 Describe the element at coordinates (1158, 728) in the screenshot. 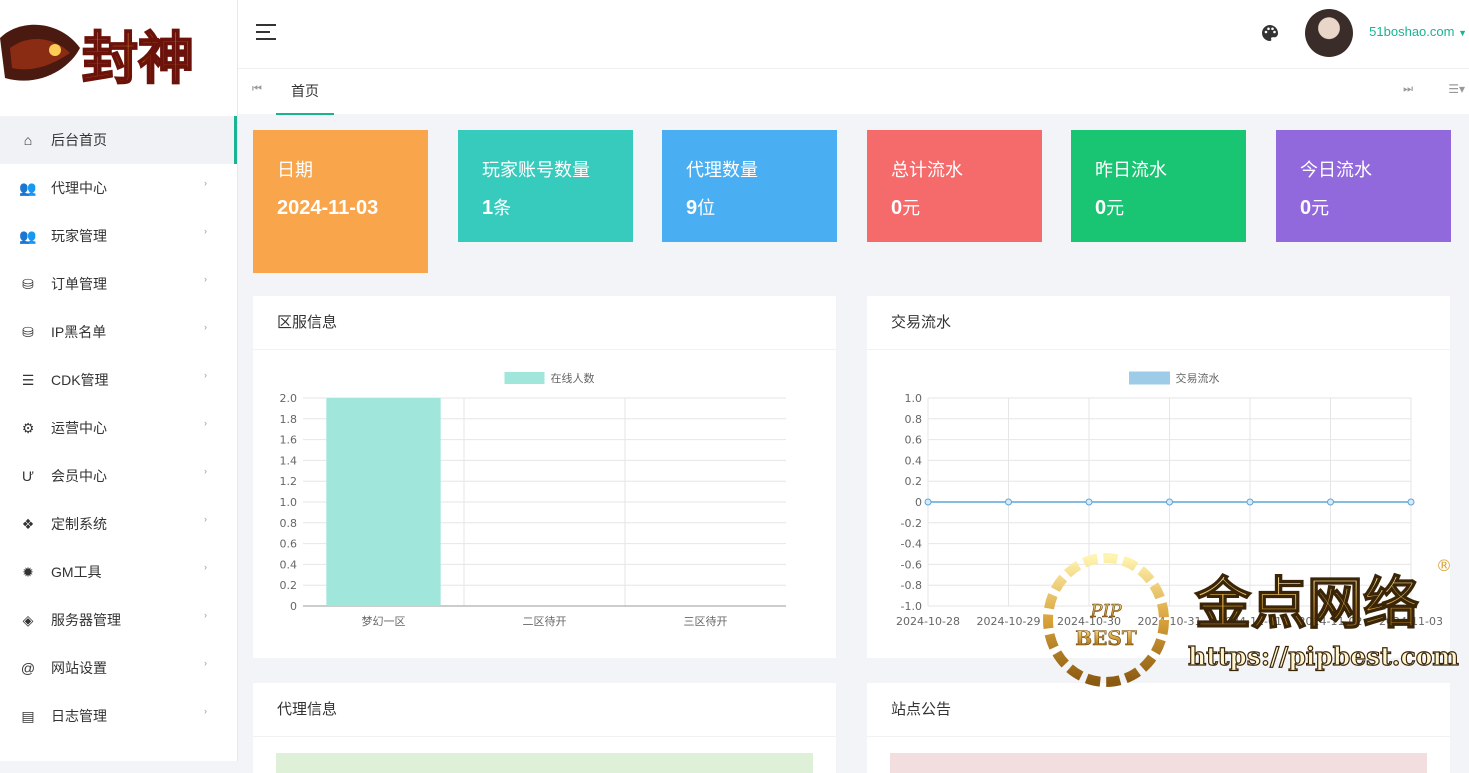

I see `site-notice-panel: 站点公告` at that location.